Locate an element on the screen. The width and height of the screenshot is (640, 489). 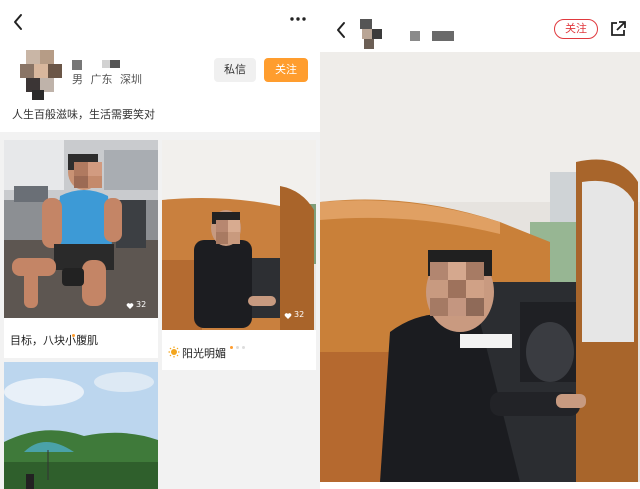
author-censored is located at coordinates (406, 34).